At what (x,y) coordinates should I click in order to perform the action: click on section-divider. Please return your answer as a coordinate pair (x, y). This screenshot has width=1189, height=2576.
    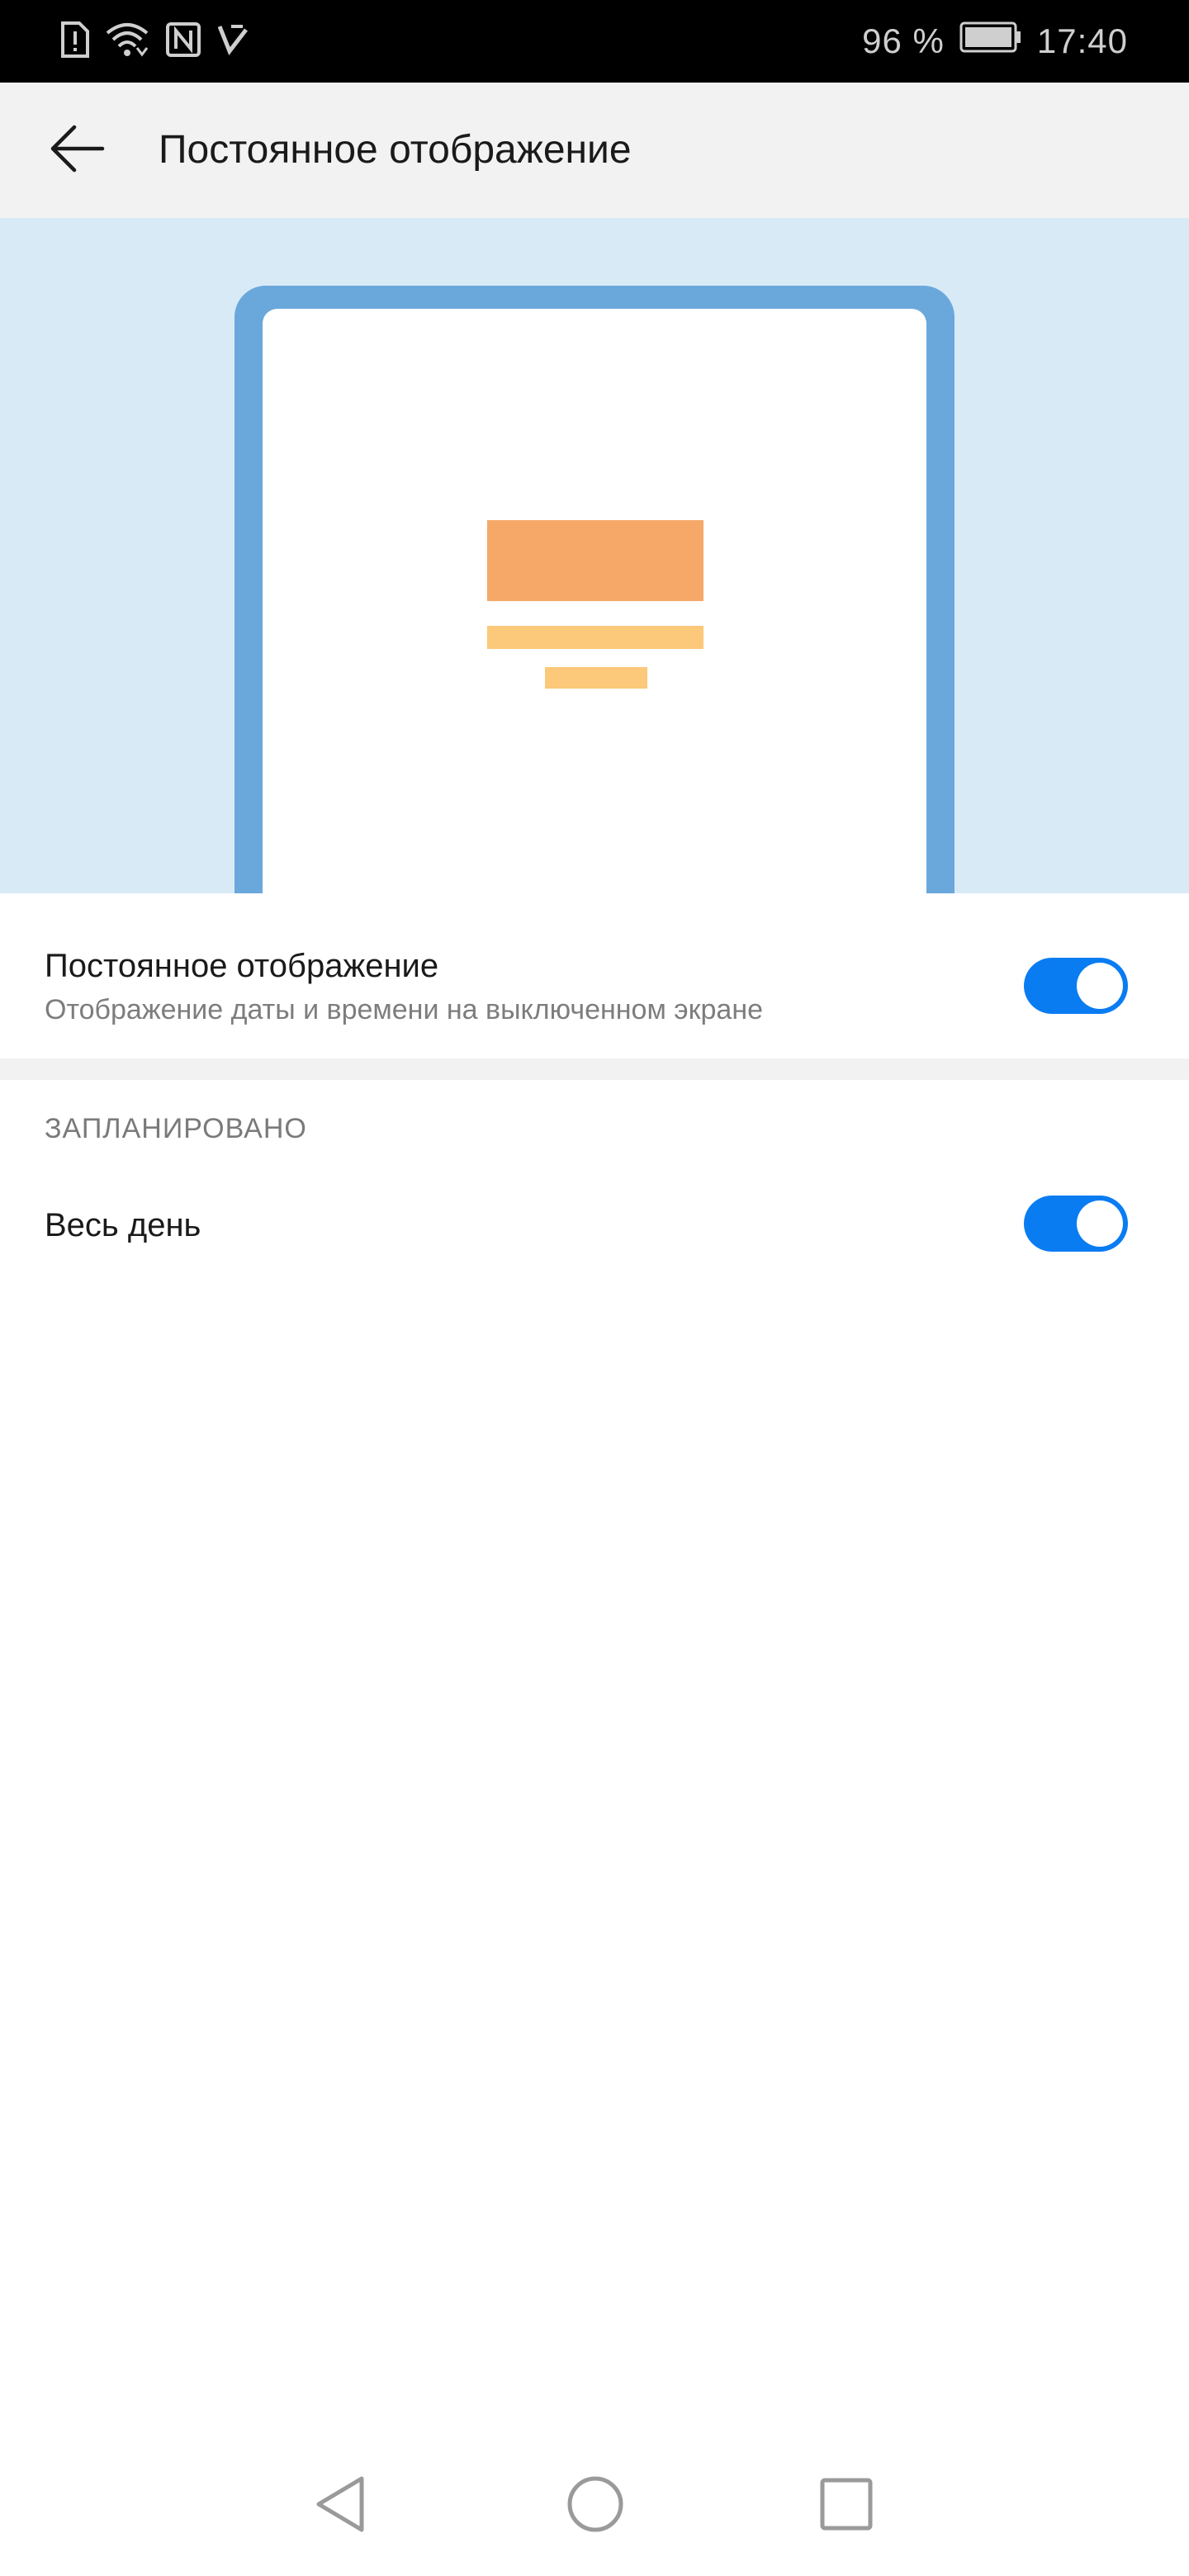
    Looking at the image, I should click on (594, 1069).